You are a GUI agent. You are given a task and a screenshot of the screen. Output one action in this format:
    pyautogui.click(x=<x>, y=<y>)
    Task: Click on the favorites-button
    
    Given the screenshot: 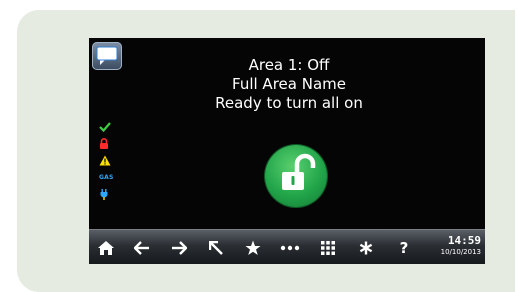 What is the action you would take?
    pyautogui.click(x=253, y=248)
    